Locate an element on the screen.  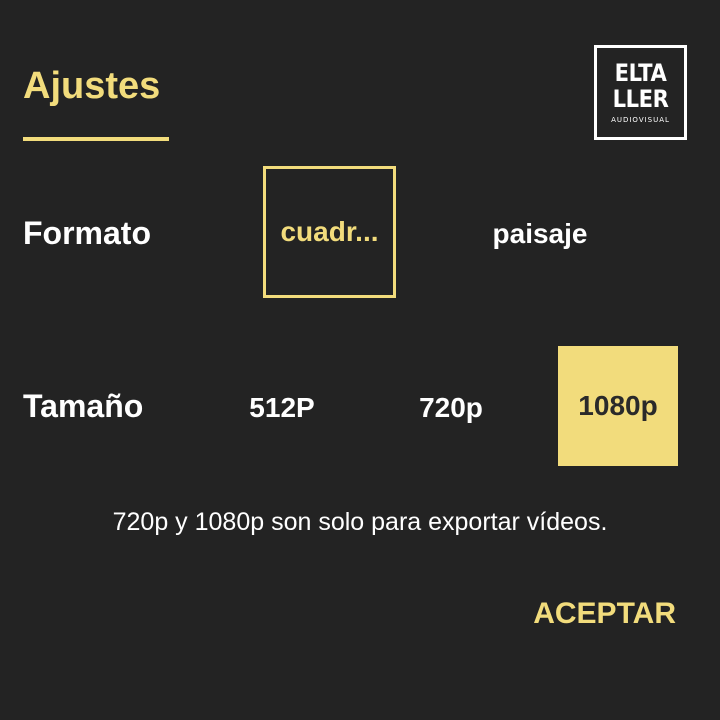
format-option-landscape-label: paisaje is located at coordinates (540, 233).